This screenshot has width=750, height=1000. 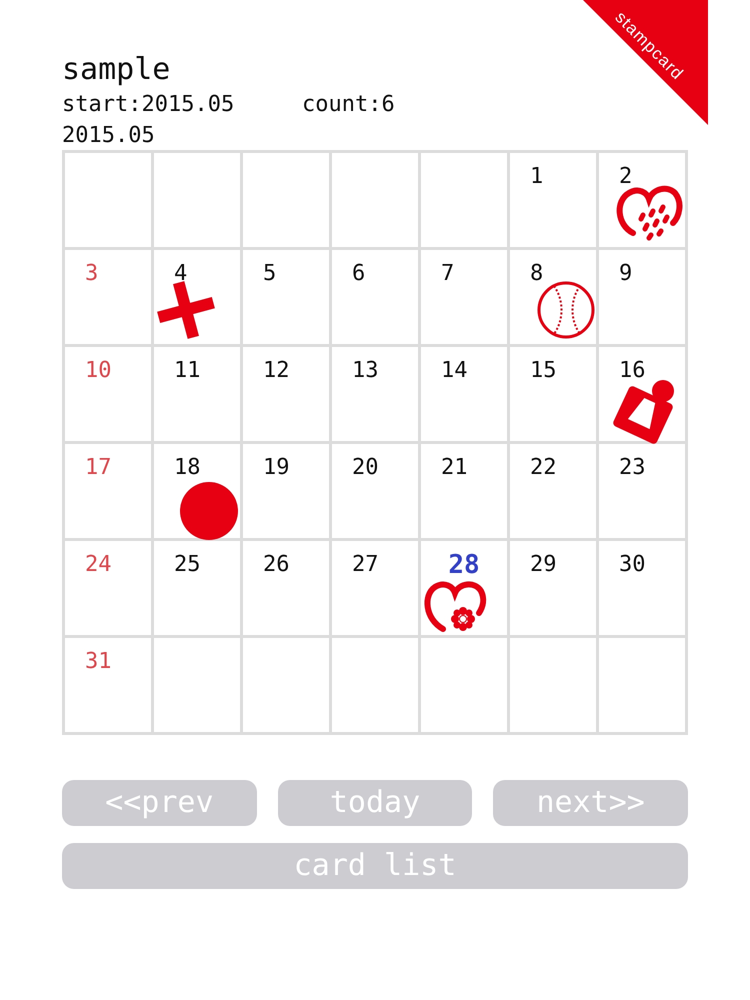 I want to click on calendar-cell: 8, so click(x=553, y=297).